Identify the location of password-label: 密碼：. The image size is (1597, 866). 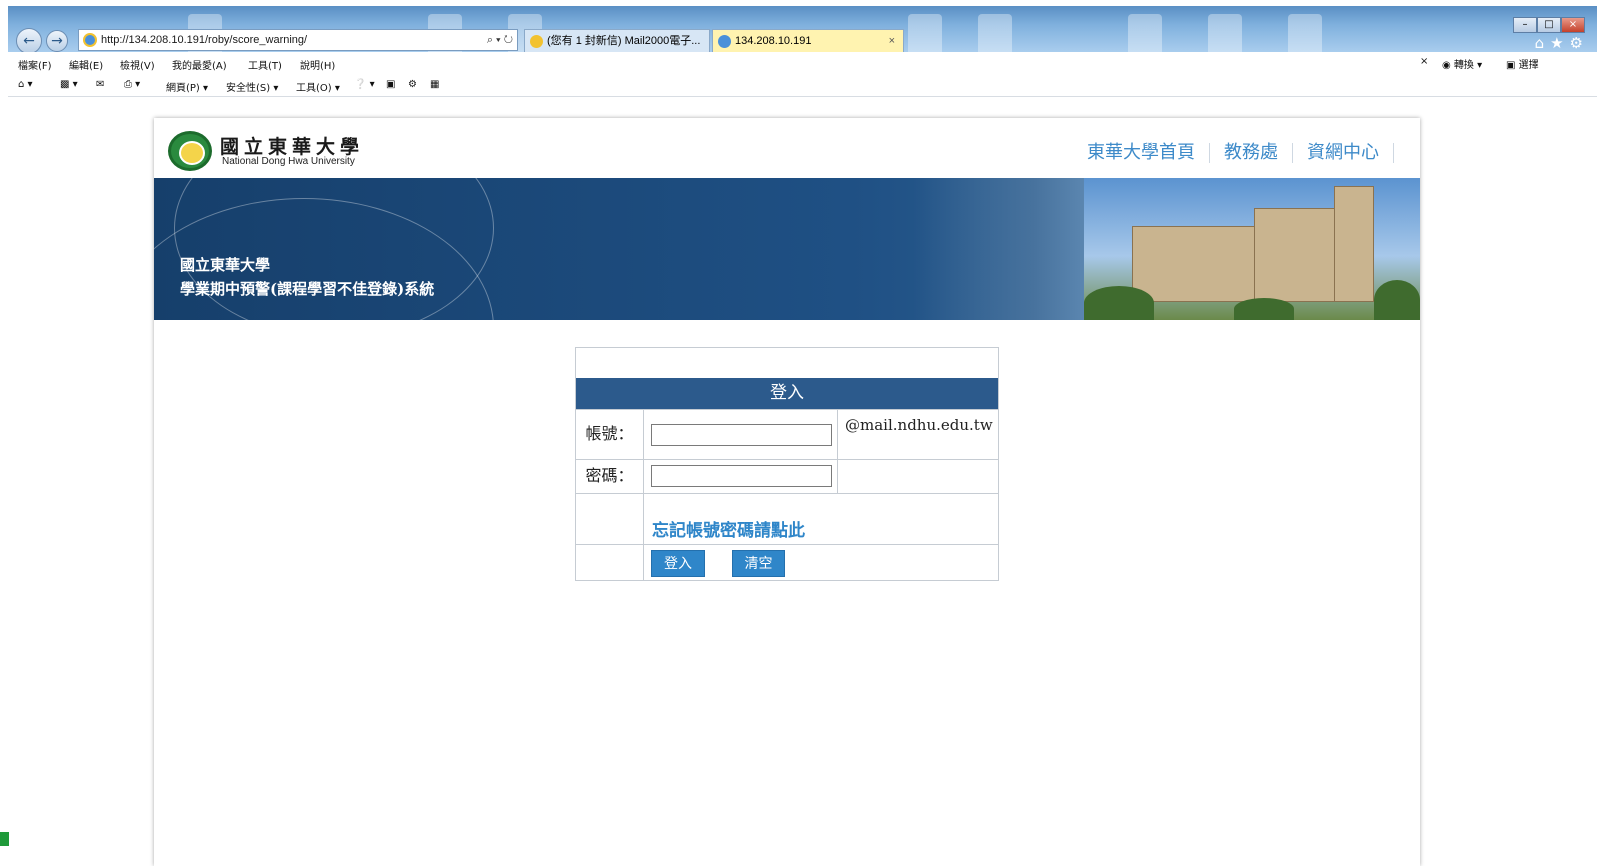
(610, 476).